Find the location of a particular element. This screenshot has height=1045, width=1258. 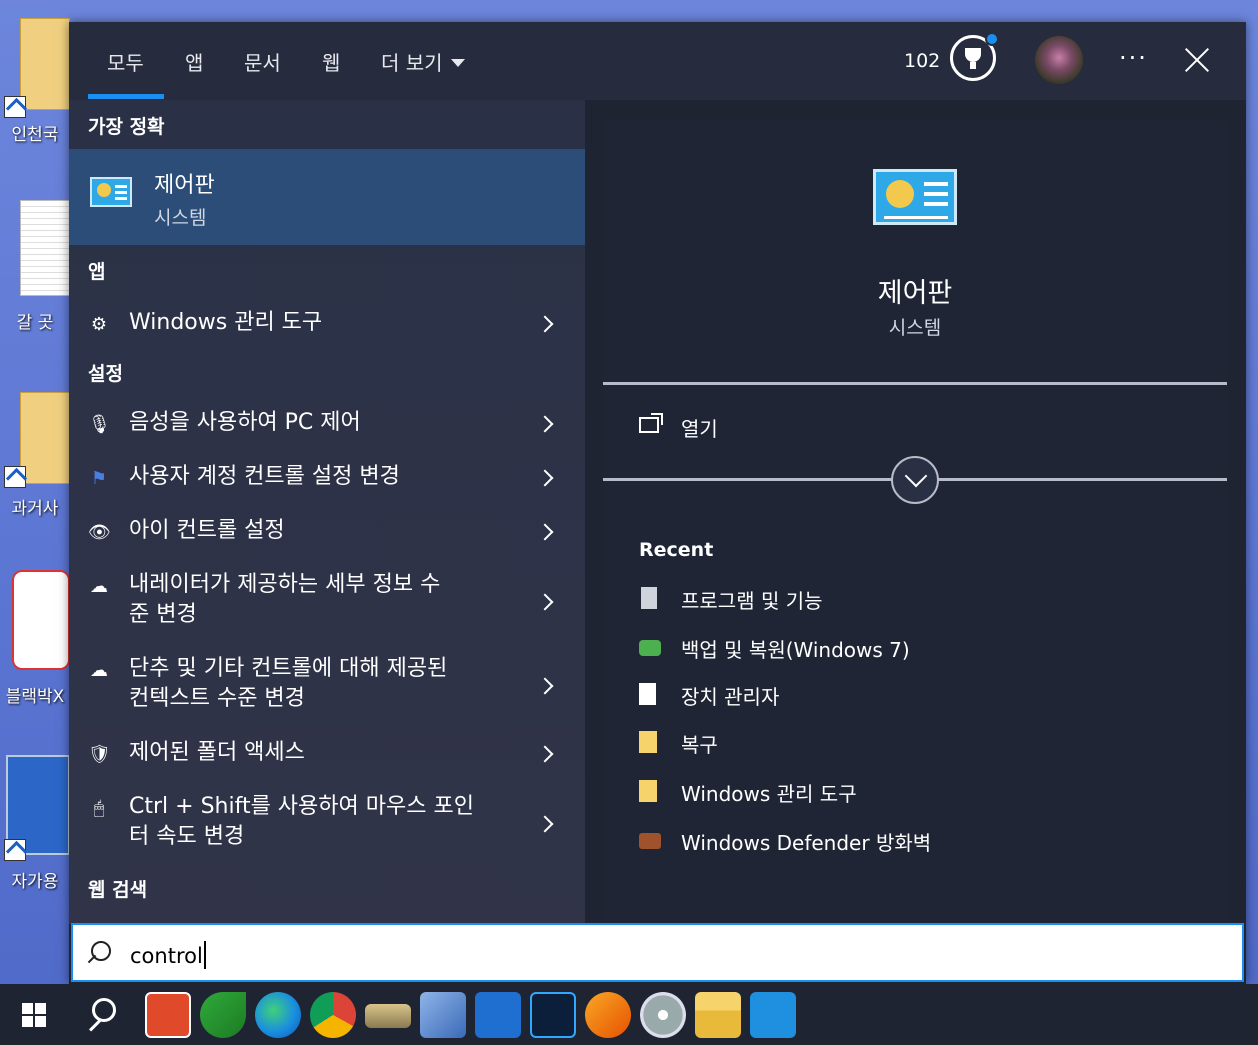

settings-heading: 설정 is located at coordinates (105, 374).